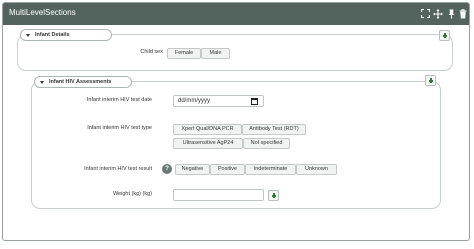 Image resolution: width=474 pixels, height=249 pixels. What do you see at coordinates (273, 195) in the screenshot?
I see `add-weight-button` at bounding box center [273, 195].